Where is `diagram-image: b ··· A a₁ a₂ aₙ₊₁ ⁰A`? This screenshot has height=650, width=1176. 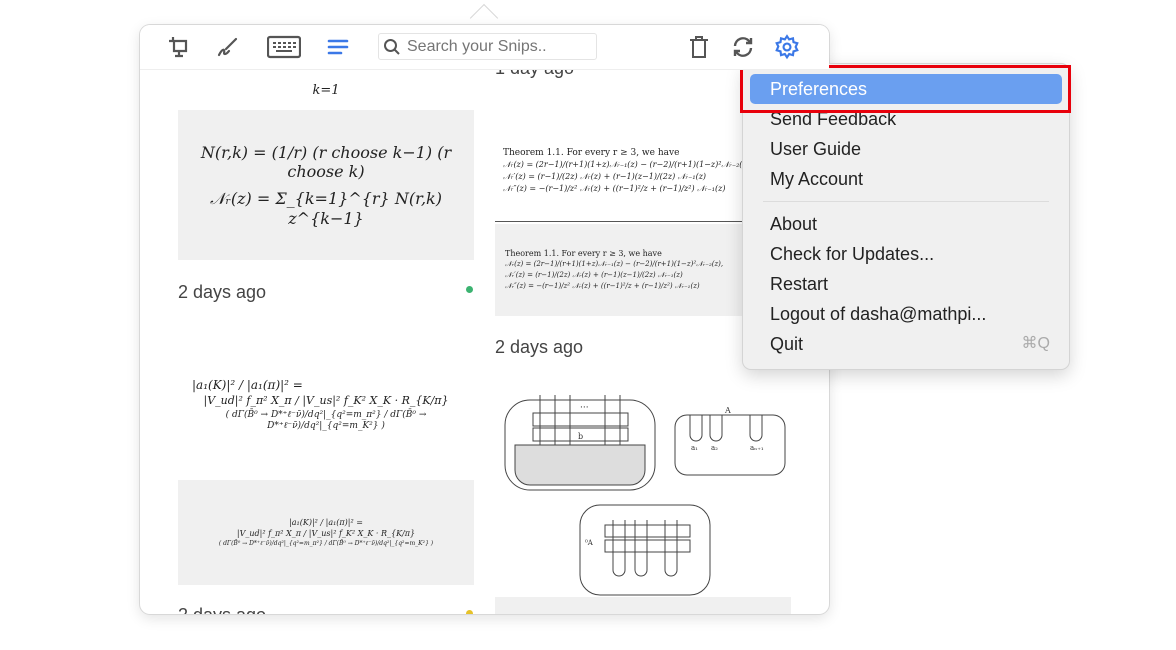
diagram-image: b ··· A a₁ a₂ aₙ₊₁ ⁰A is located at coordinates (645, 495).